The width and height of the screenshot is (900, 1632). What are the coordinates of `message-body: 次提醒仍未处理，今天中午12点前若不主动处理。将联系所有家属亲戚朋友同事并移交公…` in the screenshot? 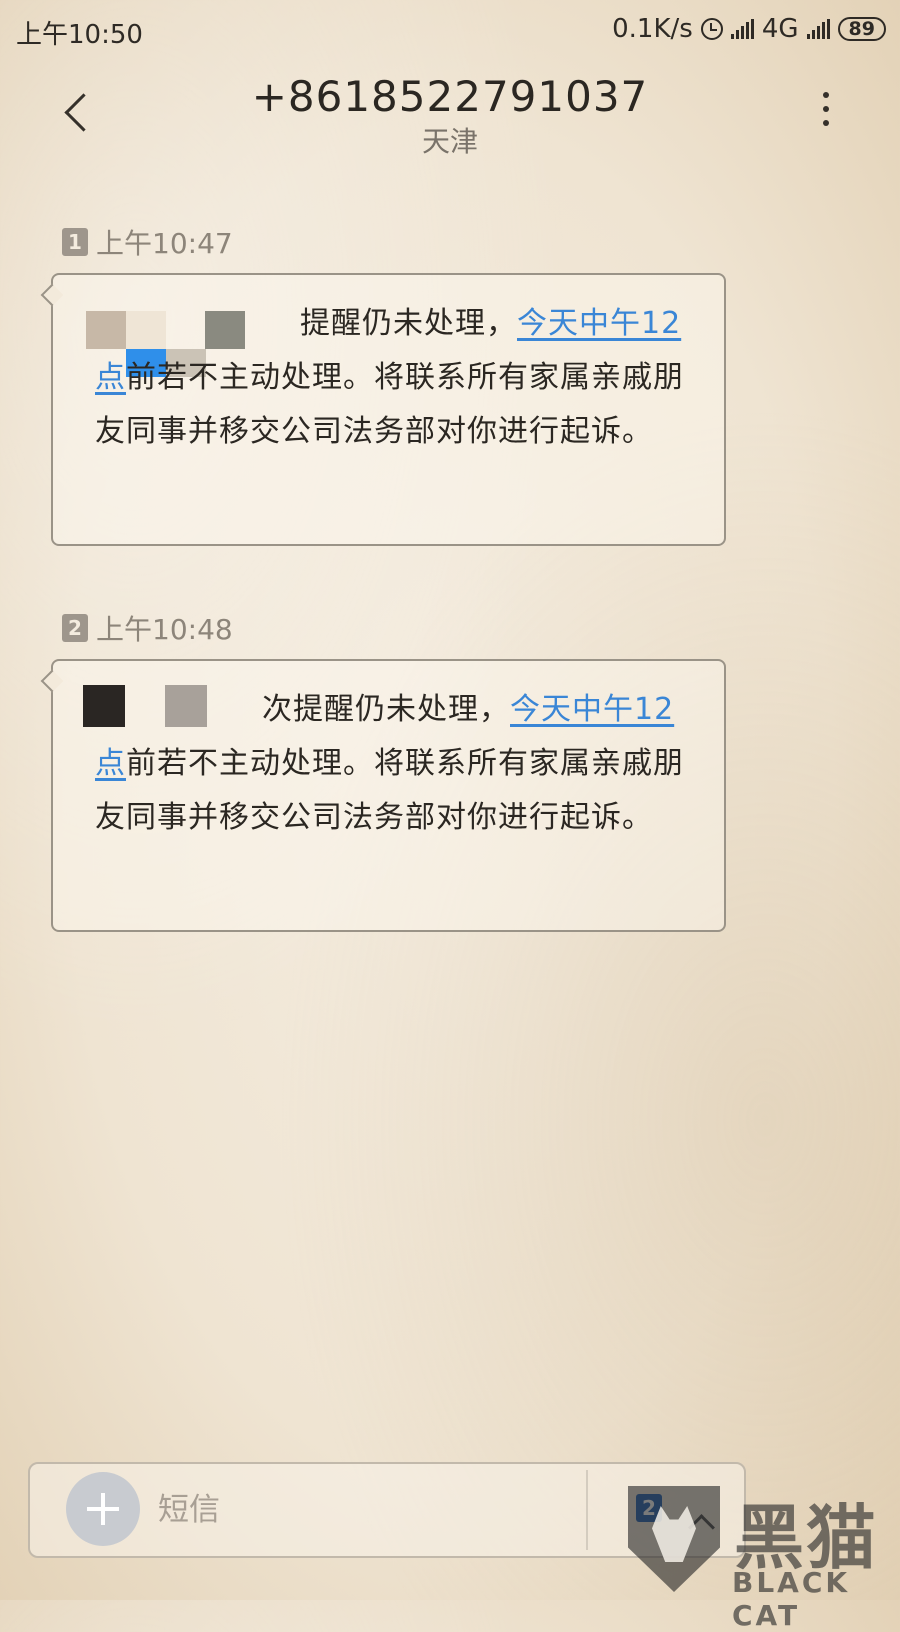 It's located at (390, 764).